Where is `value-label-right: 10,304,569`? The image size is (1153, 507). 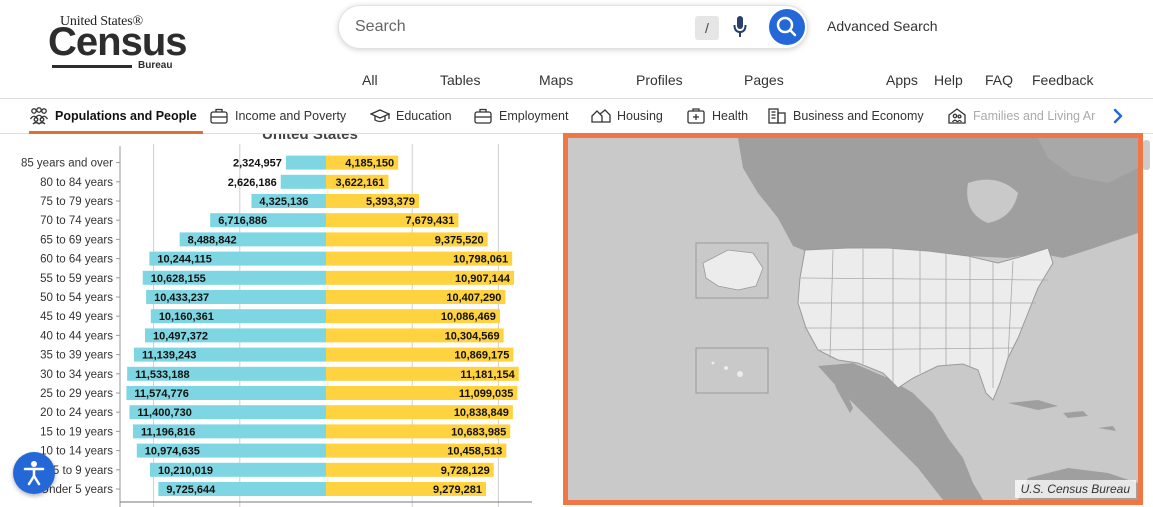 value-label-right: 10,304,569 is located at coordinates (472, 336).